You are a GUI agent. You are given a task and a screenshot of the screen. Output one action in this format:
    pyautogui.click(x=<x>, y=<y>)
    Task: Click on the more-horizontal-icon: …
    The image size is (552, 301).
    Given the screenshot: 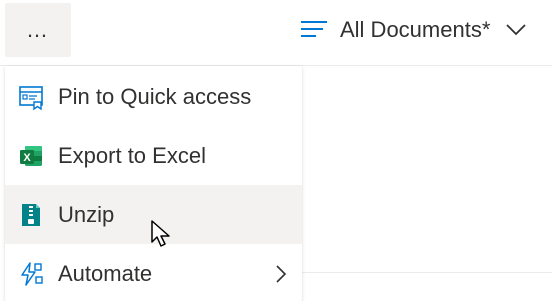 What is the action you would take?
    pyautogui.click(x=38, y=29)
    